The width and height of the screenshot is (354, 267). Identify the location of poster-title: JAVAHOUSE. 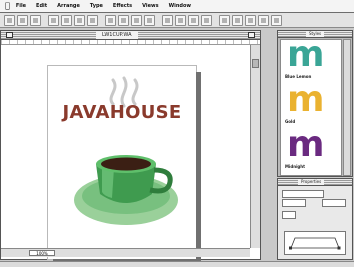
(122, 112).